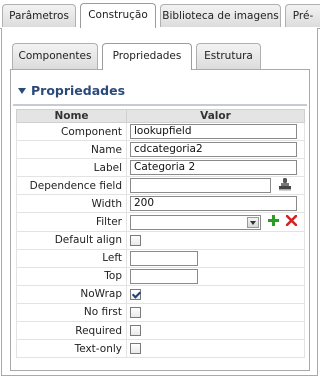 The height and width of the screenshot is (378, 320). What do you see at coordinates (71, 312) in the screenshot?
I see `property-label: No first` at bounding box center [71, 312].